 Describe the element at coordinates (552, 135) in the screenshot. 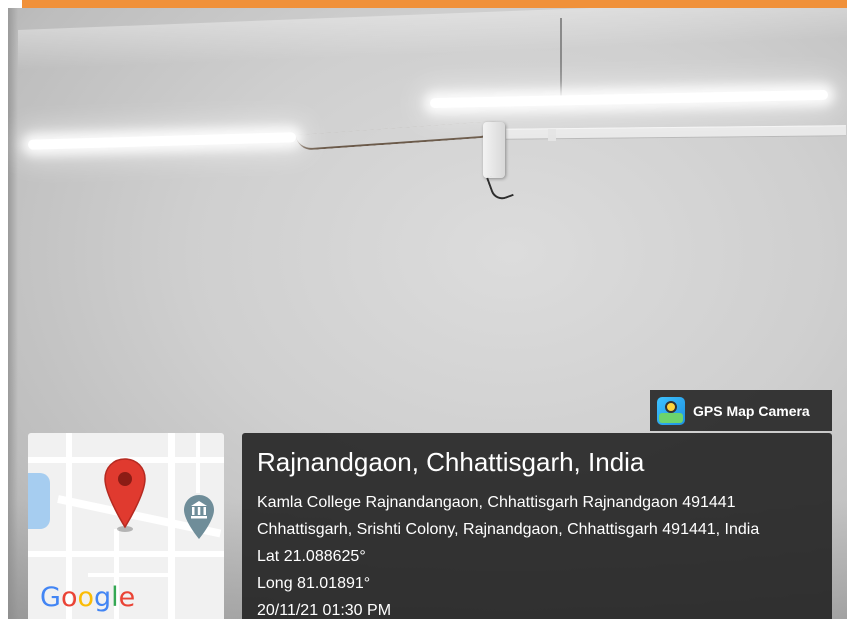

I see `conduit-bend` at that location.